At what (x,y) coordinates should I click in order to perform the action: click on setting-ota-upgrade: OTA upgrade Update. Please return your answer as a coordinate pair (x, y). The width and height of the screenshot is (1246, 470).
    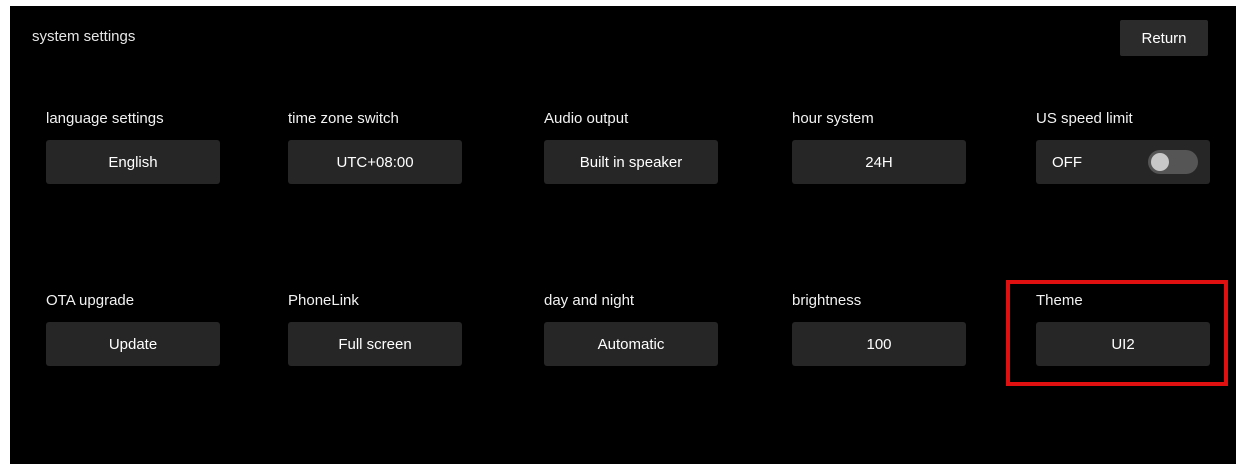
    Looking at the image, I should click on (146, 329).